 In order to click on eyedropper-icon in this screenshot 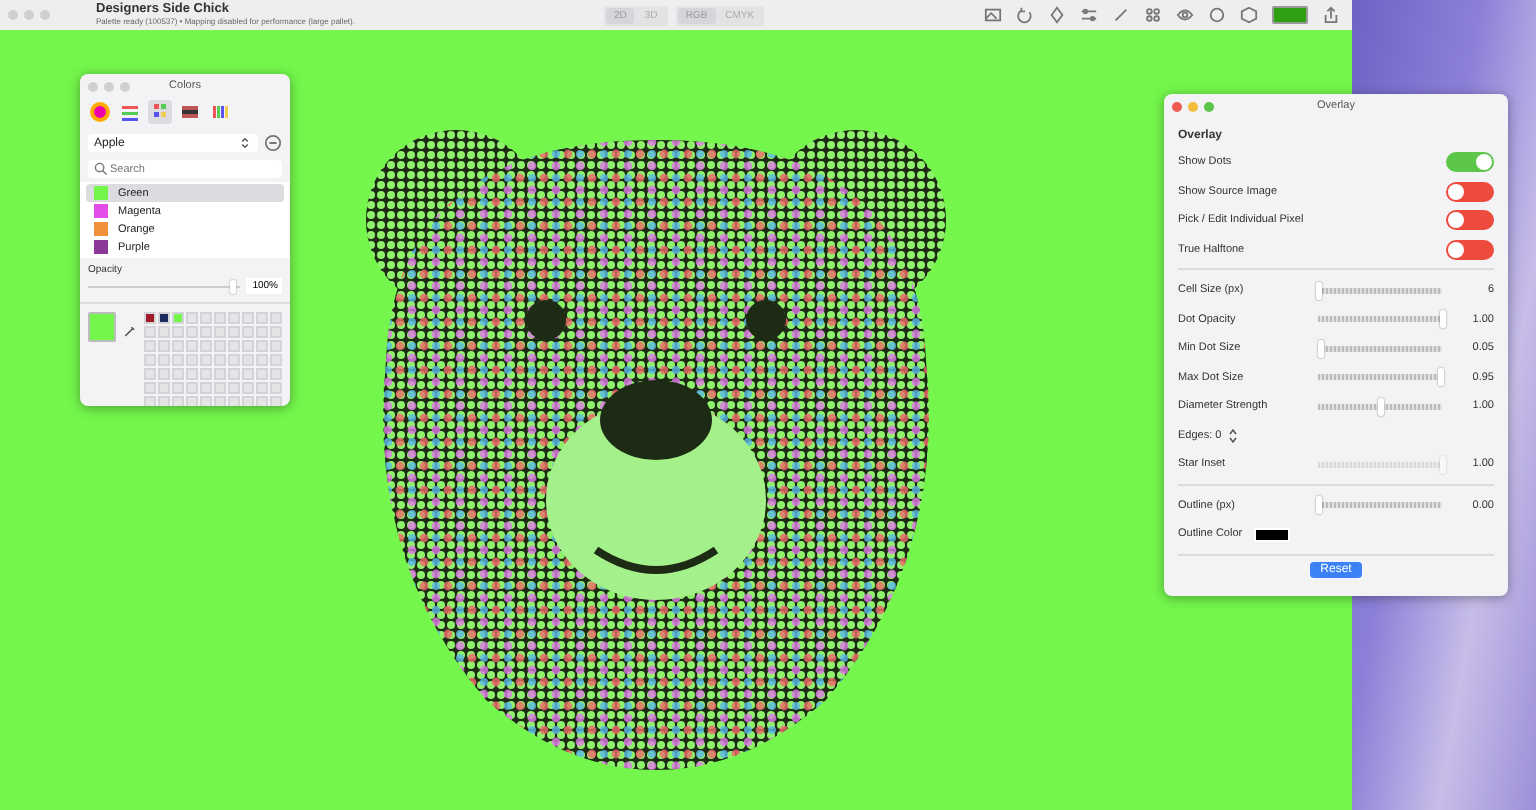, I will do `click(129, 331)`.